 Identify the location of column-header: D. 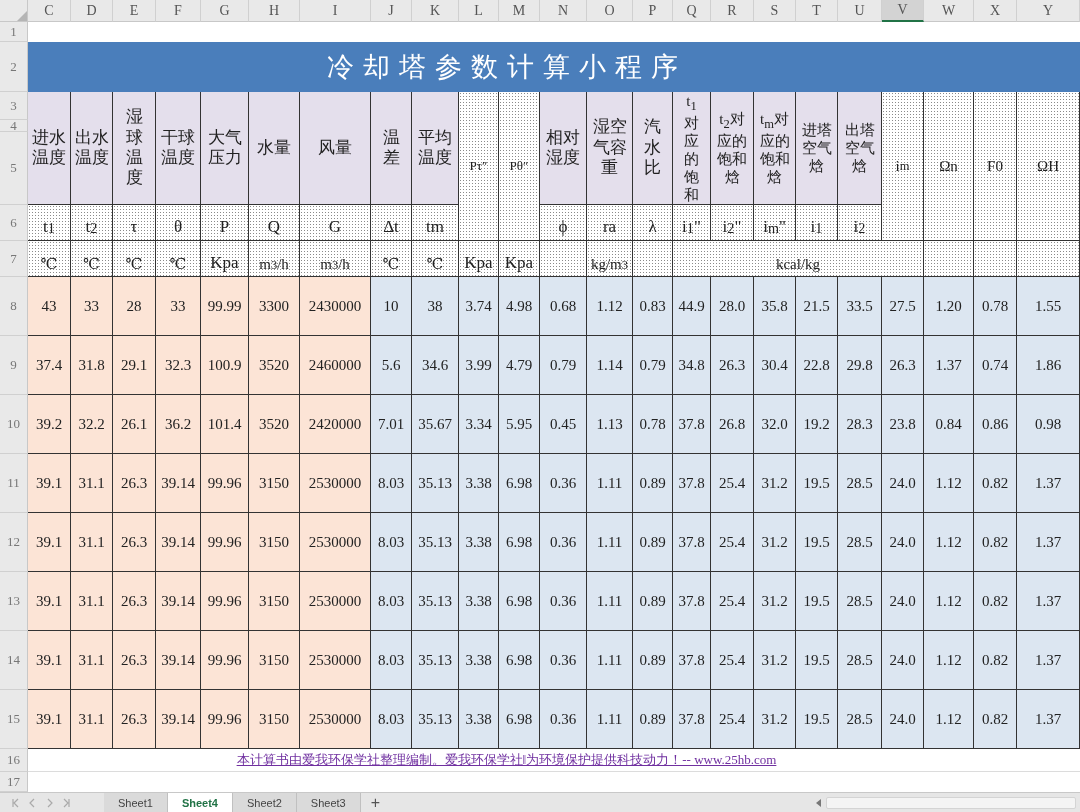
(92, 11).